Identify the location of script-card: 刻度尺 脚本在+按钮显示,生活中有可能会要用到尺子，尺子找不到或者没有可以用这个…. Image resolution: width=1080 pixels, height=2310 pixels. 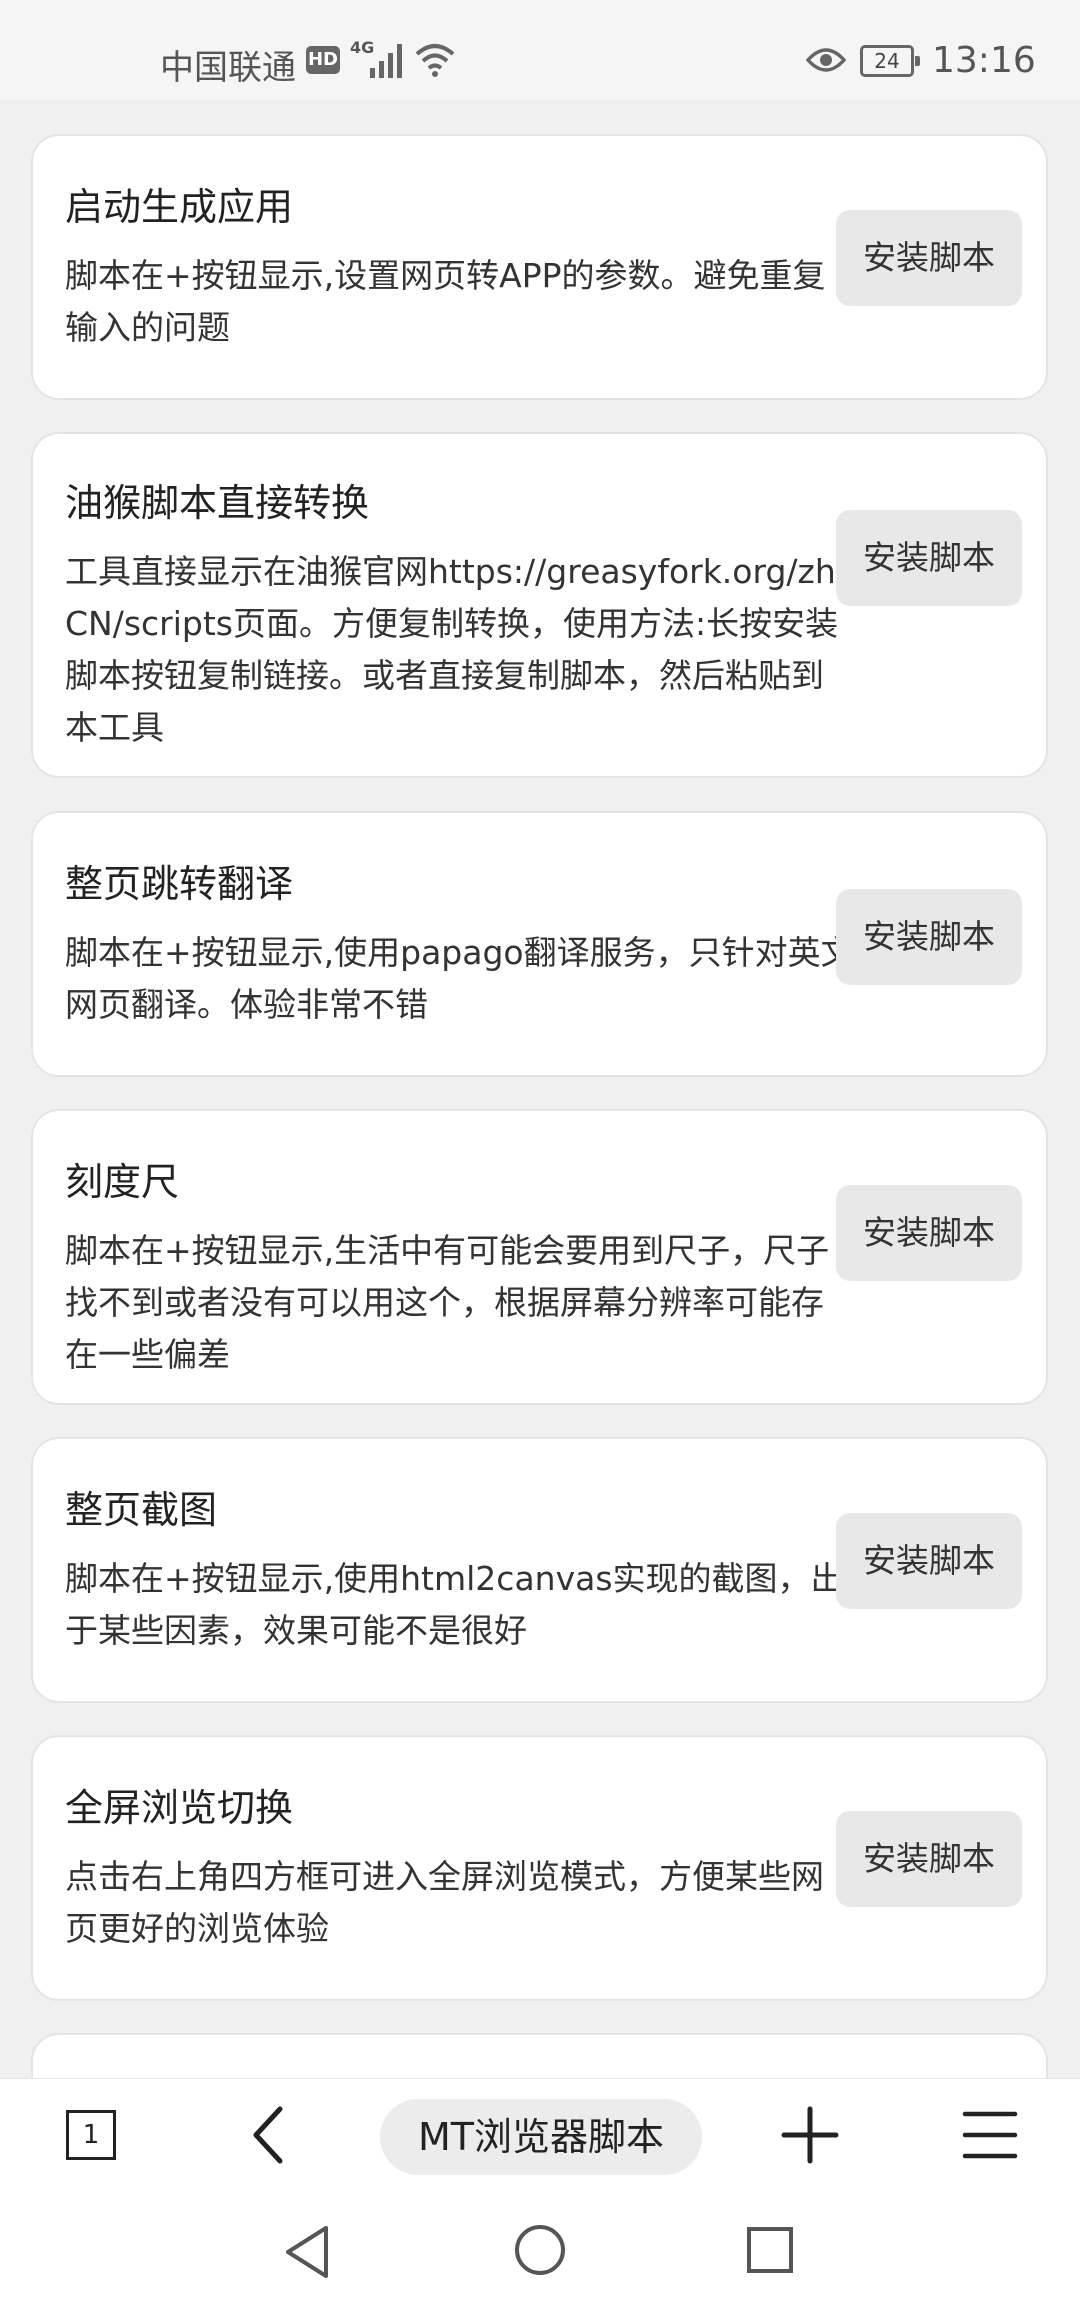
(539, 1257).